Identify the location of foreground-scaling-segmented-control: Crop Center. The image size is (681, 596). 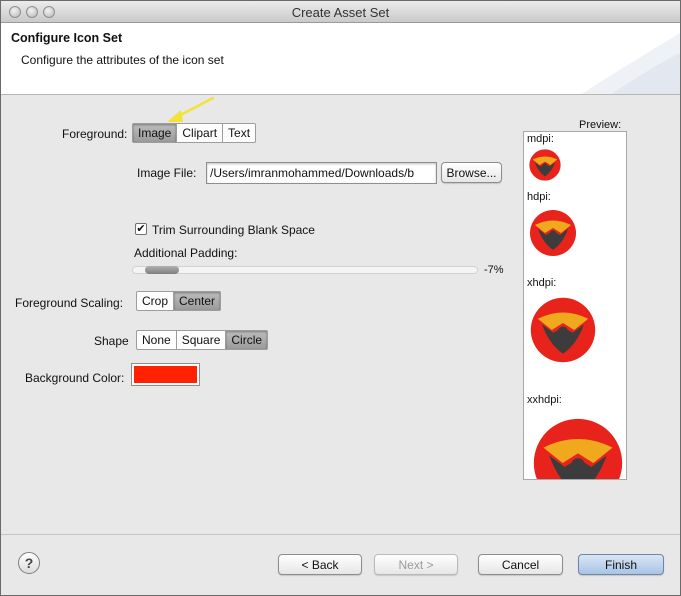
(179, 301).